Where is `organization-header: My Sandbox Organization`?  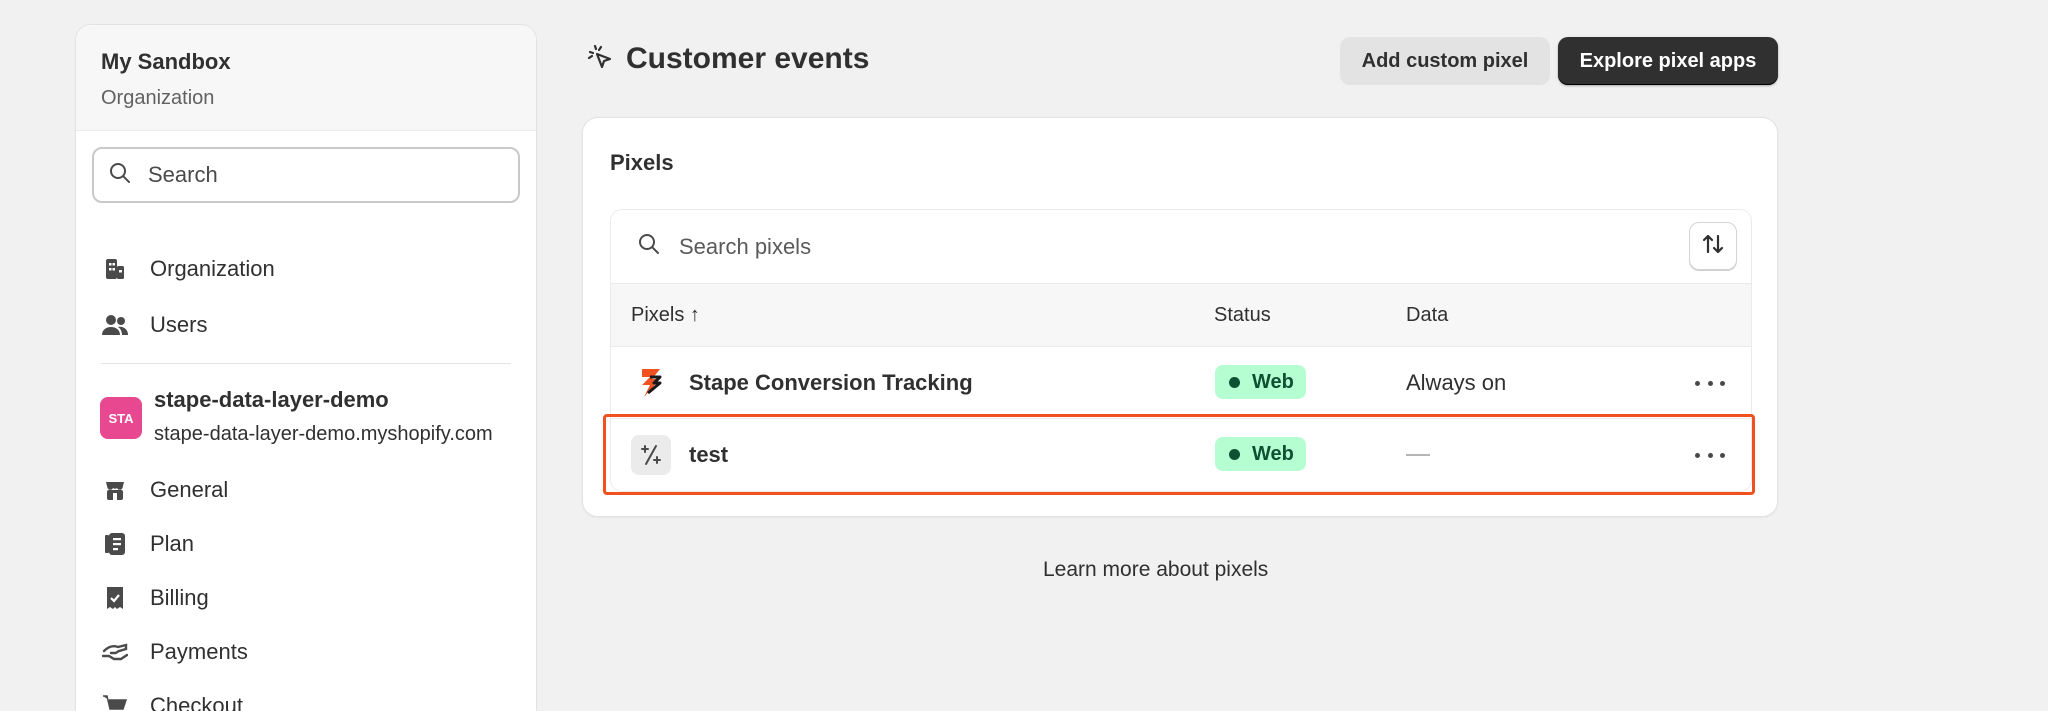
organization-header: My Sandbox Organization is located at coordinates (306, 78).